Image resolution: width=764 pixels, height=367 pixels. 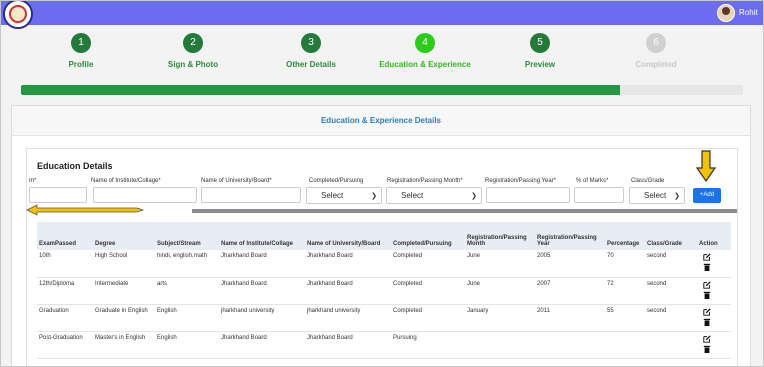 What do you see at coordinates (145, 195) in the screenshot?
I see `institute-input` at bounding box center [145, 195].